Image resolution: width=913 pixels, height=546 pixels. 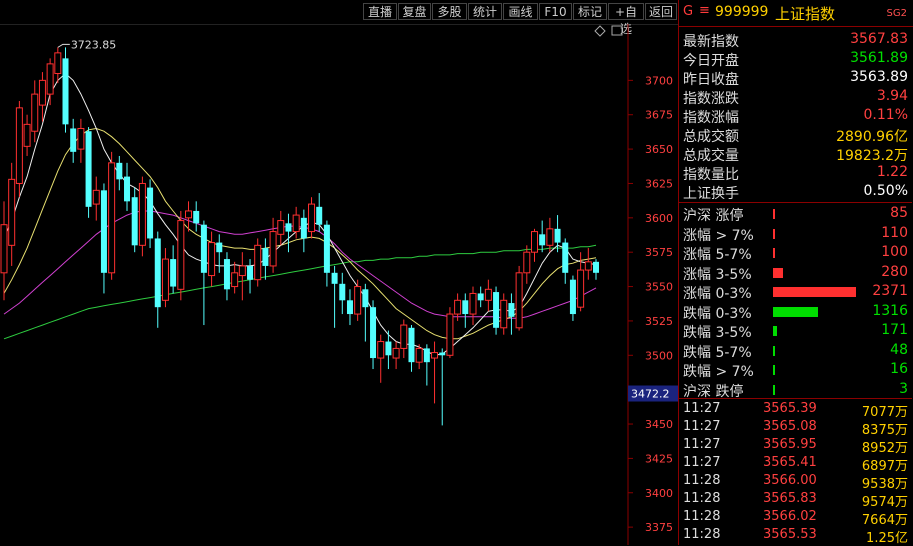 I want to click on distribution-row: 涨幅 5-7% 100, so click(x=795, y=253).